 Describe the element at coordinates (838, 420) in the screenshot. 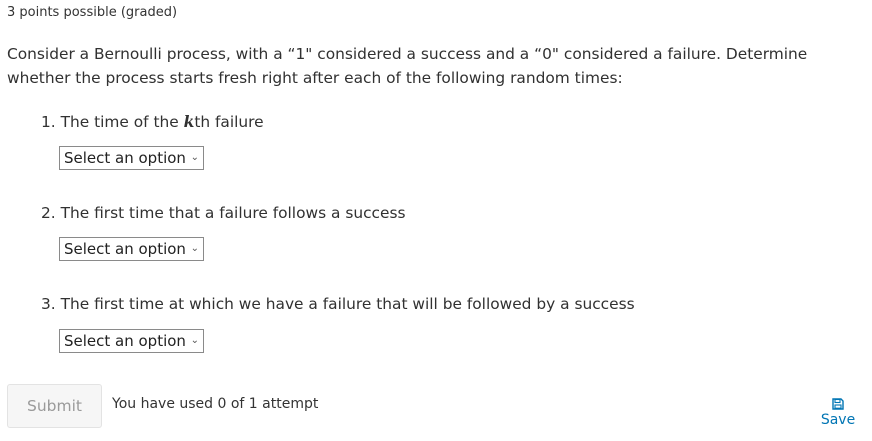

I see `save-label: Save` at that location.